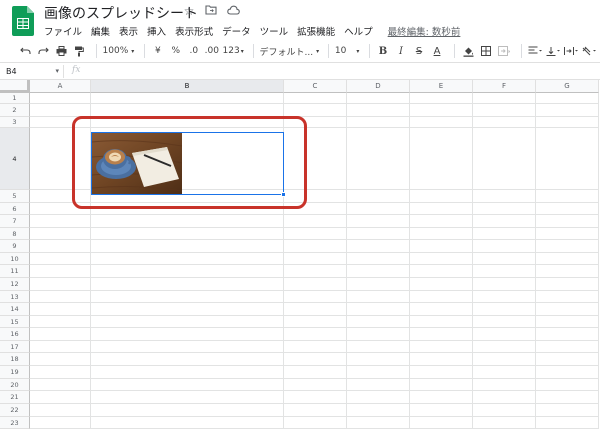 This screenshot has height=440, width=600. I want to click on percent-format-button: %, so click(176, 51).